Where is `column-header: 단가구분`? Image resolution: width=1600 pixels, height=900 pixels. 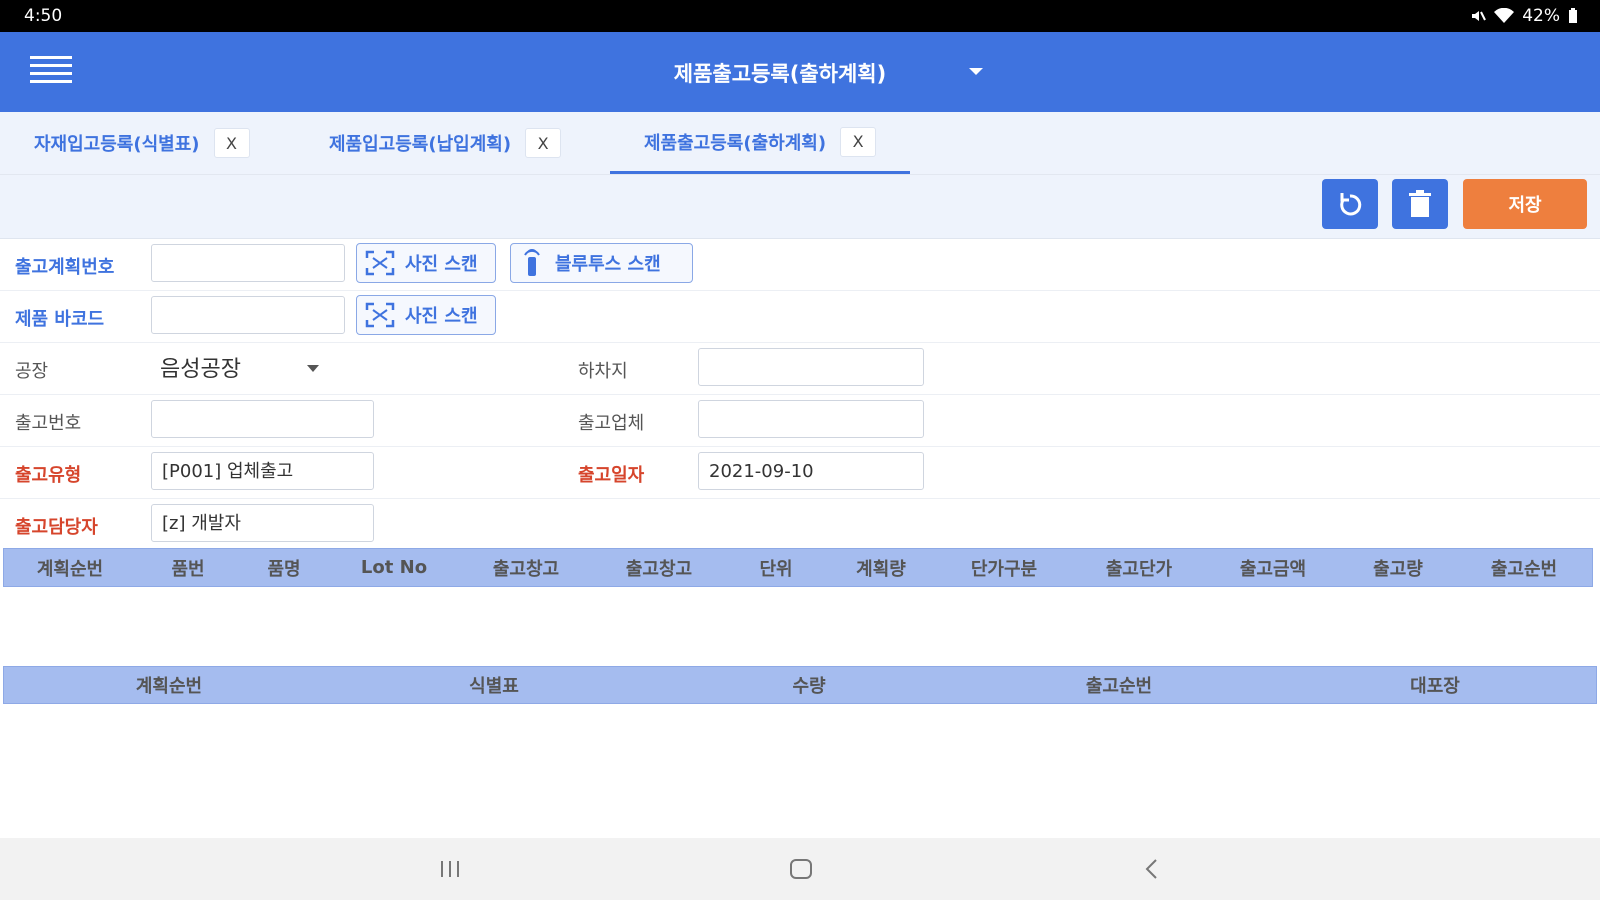
column-header: 단가구분 is located at coordinates (1004, 567).